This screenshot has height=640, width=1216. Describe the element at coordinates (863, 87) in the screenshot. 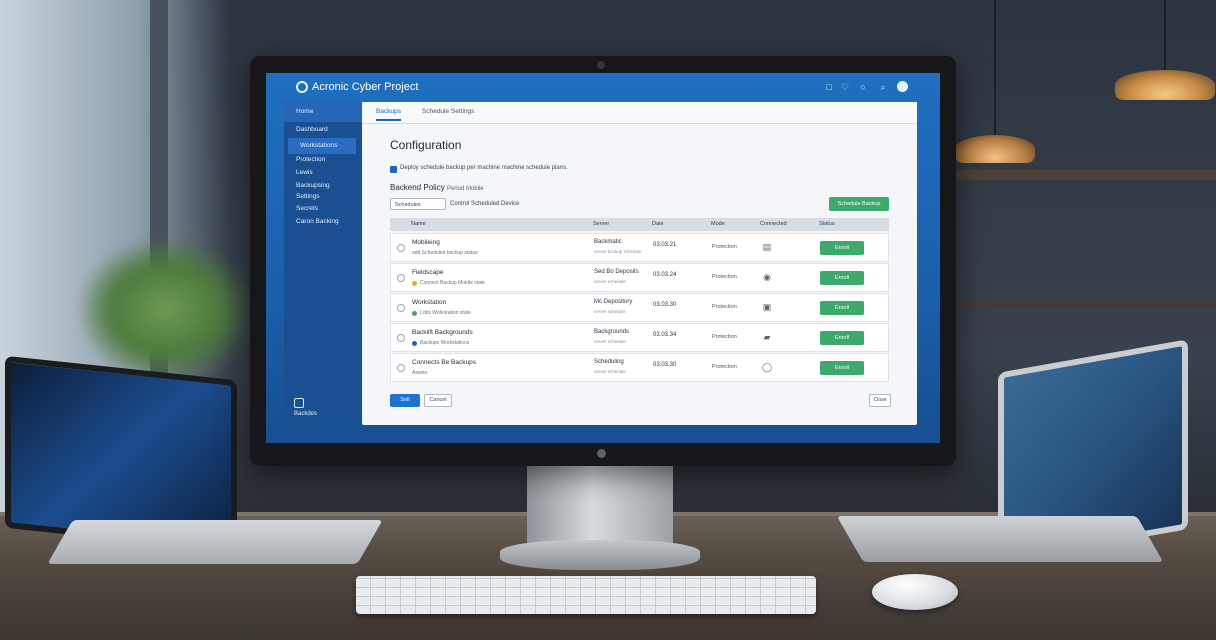

I see `globe-icon: ○` at that location.